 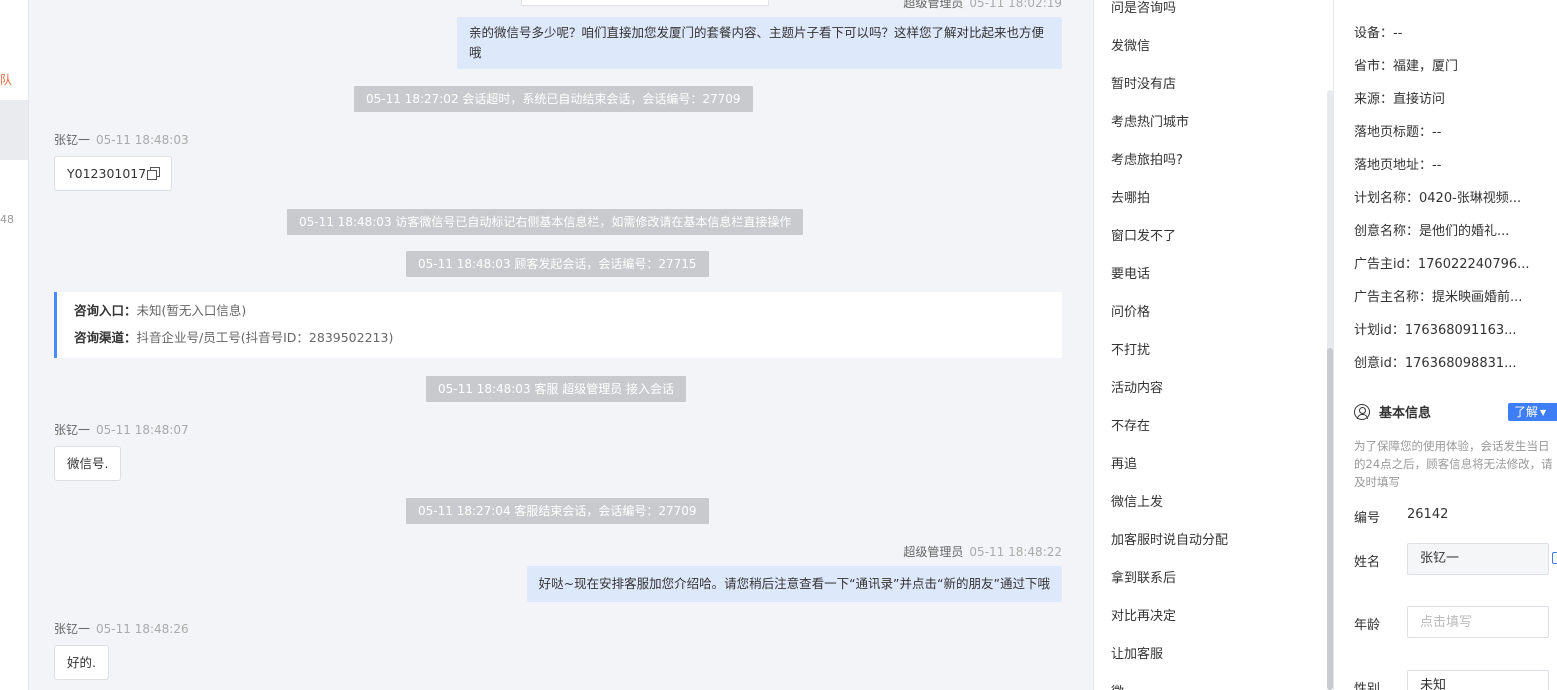 I want to click on message-time: 05-11 18:02:19, so click(x=1015, y=5).